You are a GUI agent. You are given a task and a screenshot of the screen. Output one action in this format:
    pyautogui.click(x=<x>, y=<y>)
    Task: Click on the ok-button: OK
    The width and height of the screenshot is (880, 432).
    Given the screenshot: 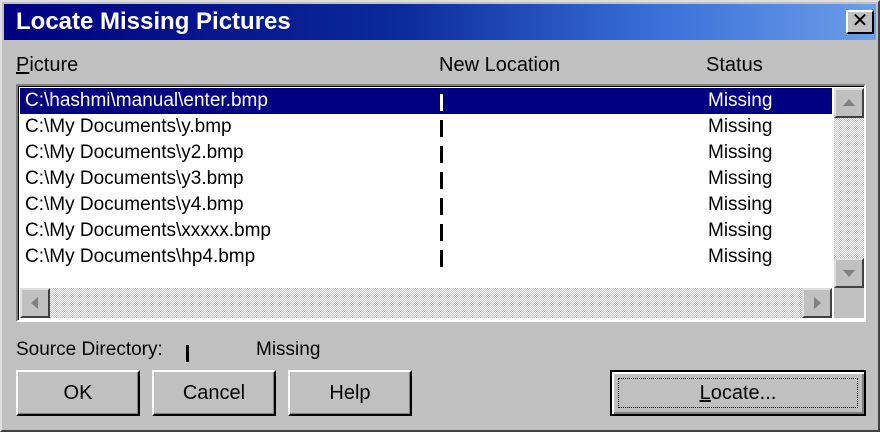 What is the action you would take?
    pyautogui.click(x=78, y=393)
    